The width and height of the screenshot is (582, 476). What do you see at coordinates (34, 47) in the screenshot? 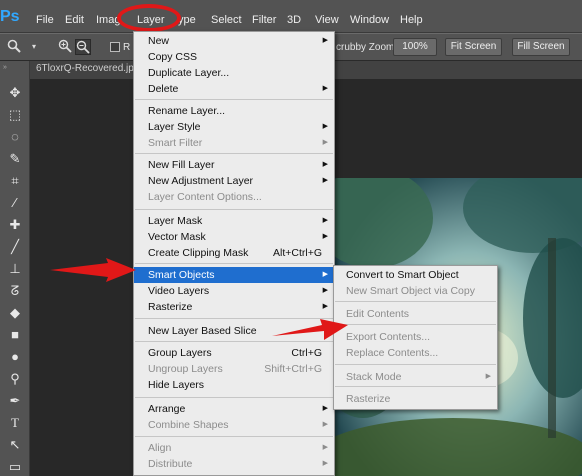
I see `tool-preset-dropdown-icon: ▾` at bounding box center [34, 47].